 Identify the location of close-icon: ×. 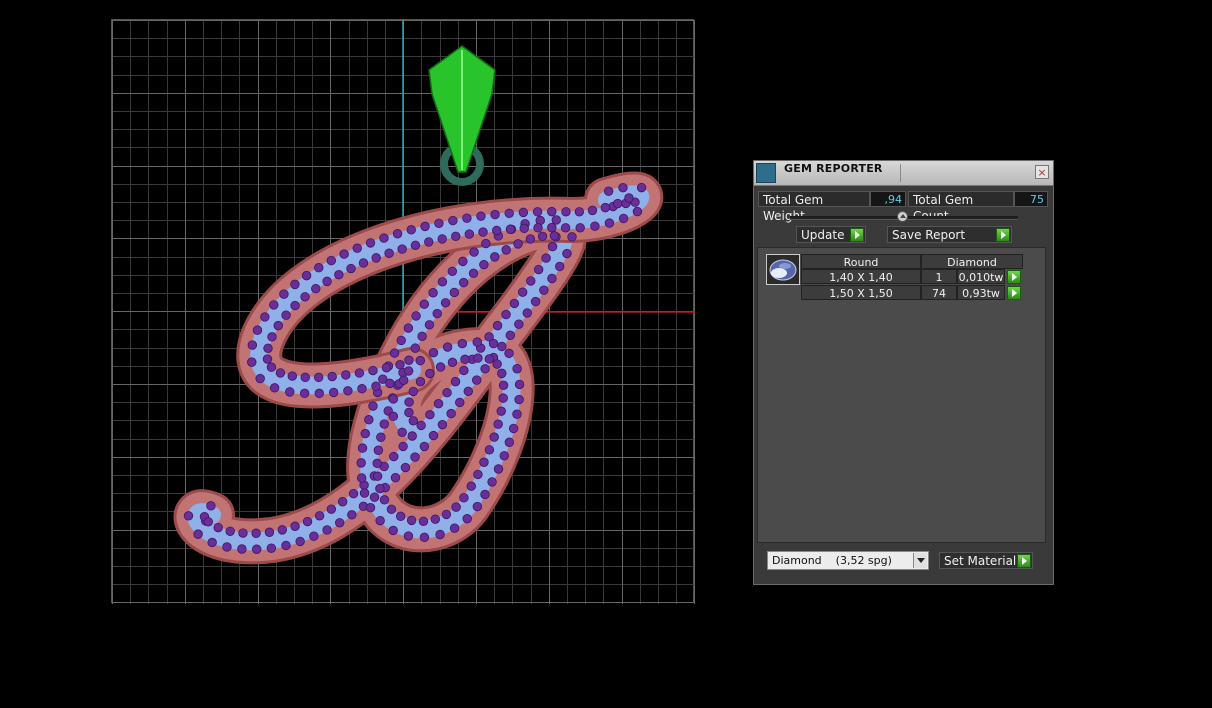
(1042, 172).